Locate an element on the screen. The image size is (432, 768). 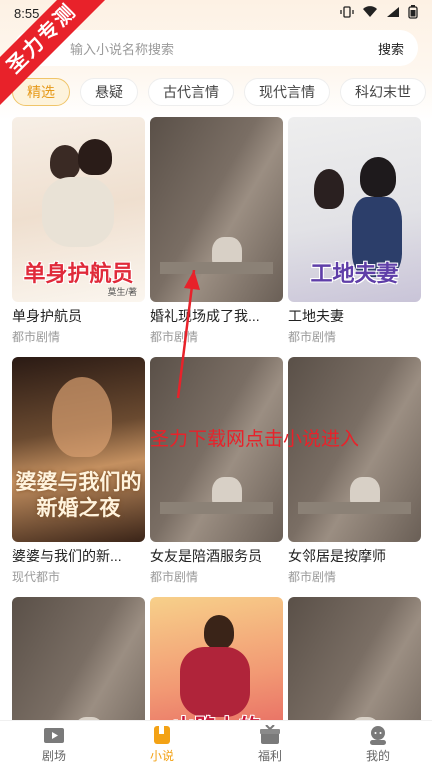
cover-author: 莫生/著 is located at coordinates (122, 292).